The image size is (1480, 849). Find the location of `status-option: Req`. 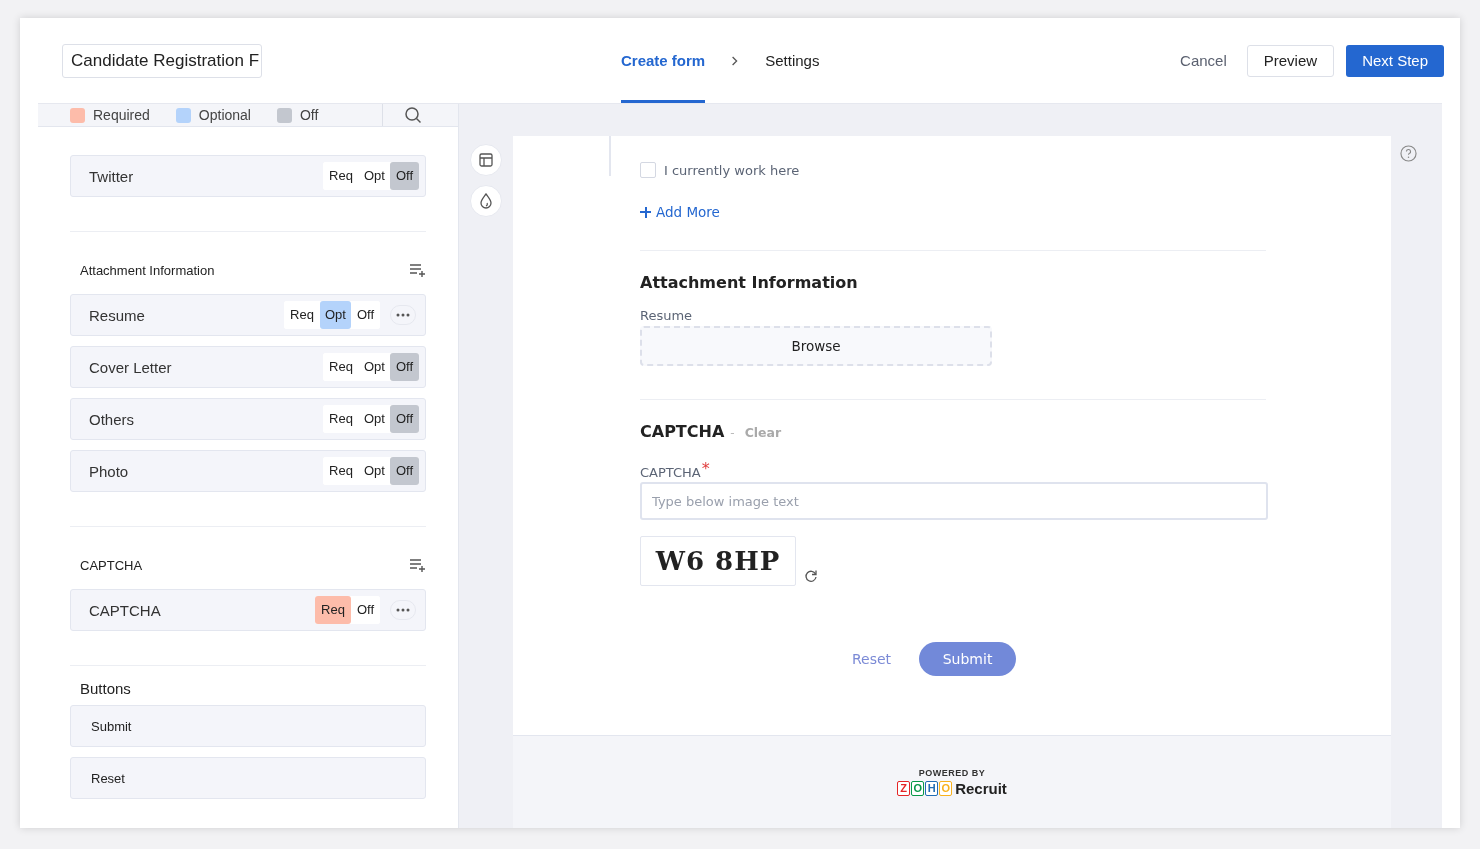

status-option: Req is located at coordinates (333, 610).